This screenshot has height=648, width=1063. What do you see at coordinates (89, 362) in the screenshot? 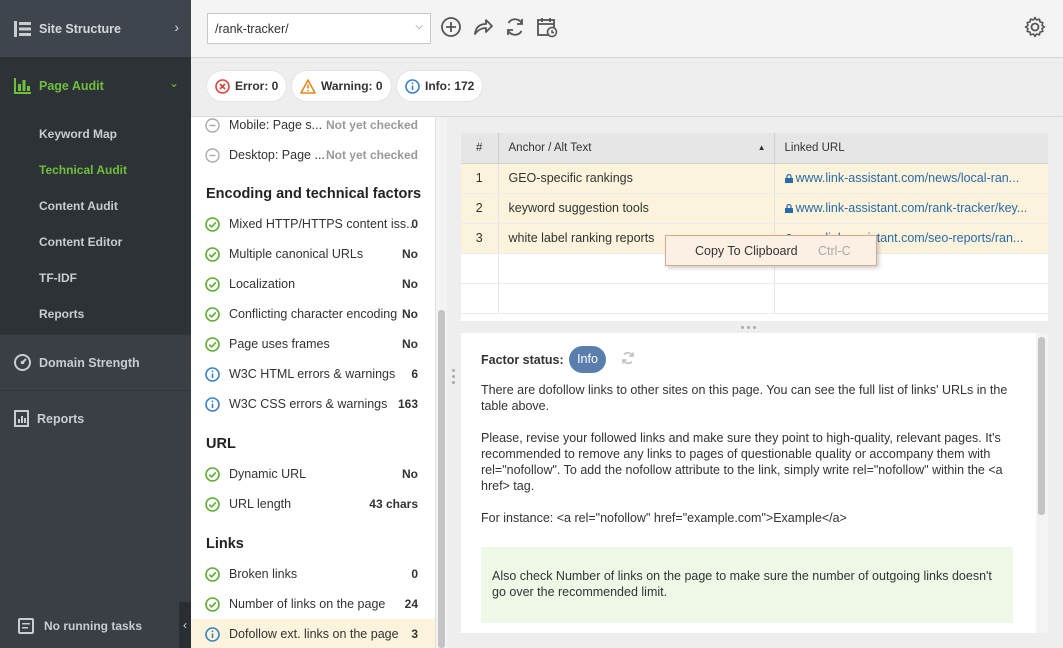
I see `nav-domain-strength-label: Domain Strength` at bounding box center [89, 362].